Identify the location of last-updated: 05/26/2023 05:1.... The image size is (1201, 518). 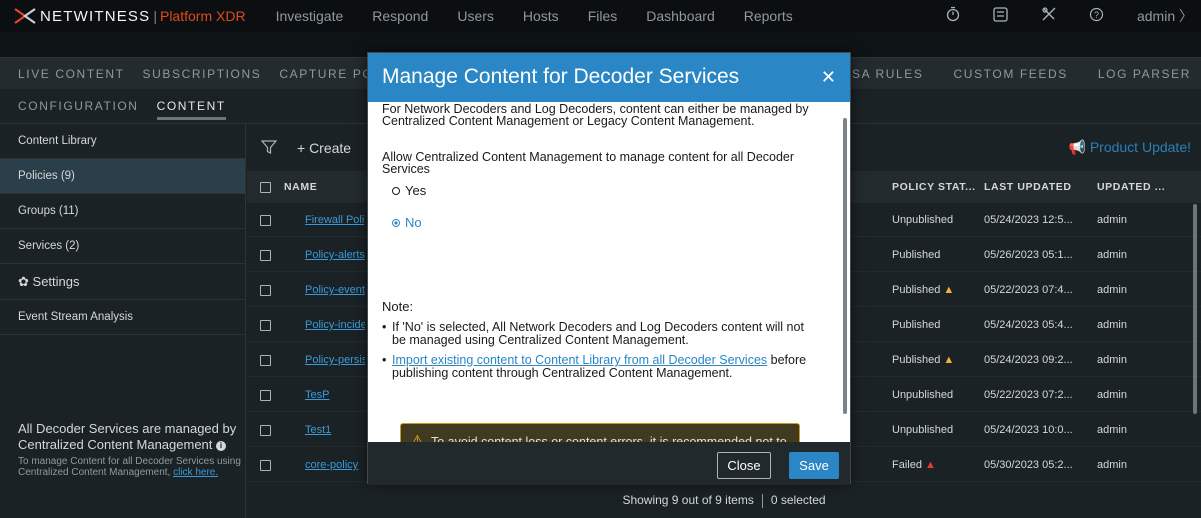
(1028, 255).